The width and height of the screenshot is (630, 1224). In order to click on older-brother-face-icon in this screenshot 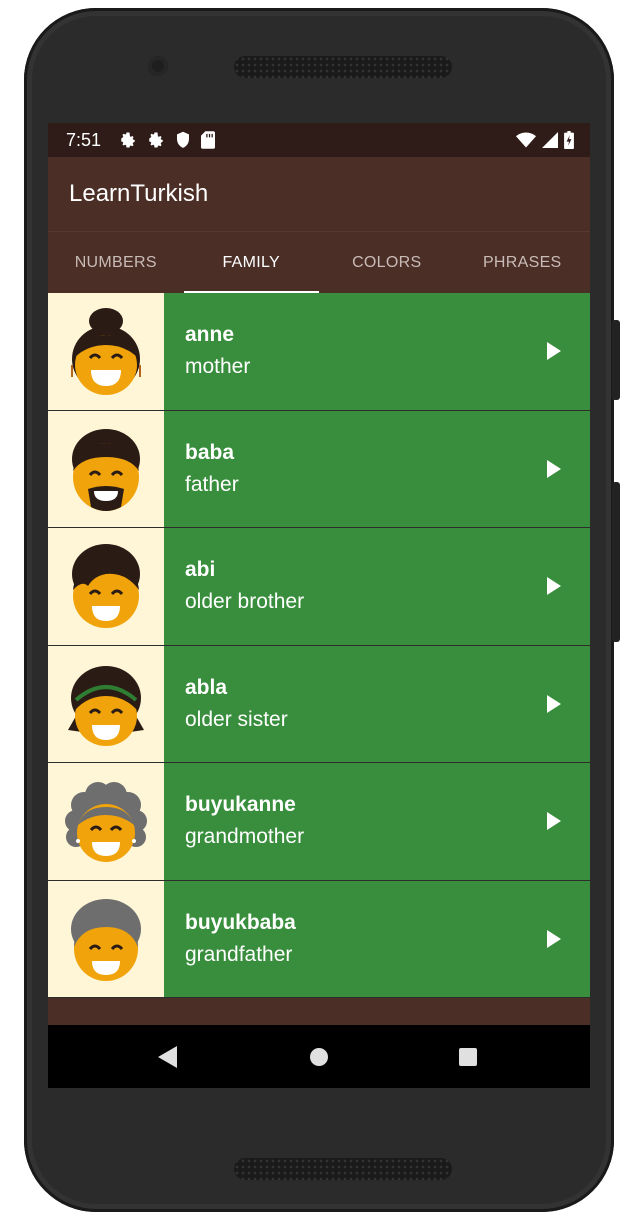, I will do `click(106, 586)`.